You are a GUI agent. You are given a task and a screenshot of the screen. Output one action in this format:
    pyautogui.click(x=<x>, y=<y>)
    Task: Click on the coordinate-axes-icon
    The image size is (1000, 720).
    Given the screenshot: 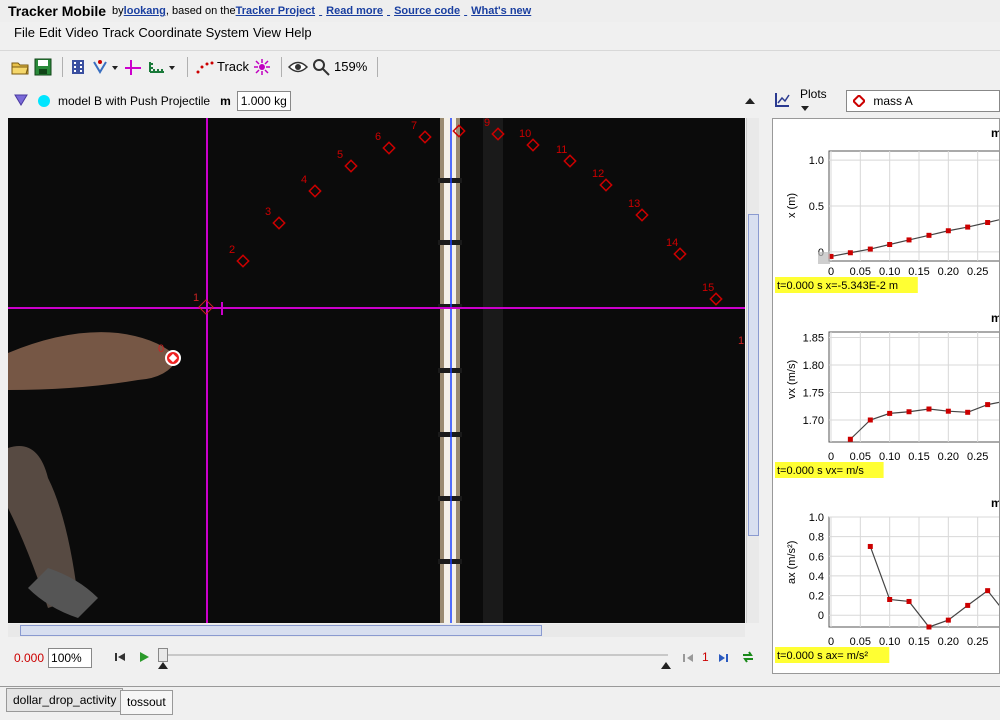 What is the action you would take?
    pyautogui.click(x=133, y=67)
    